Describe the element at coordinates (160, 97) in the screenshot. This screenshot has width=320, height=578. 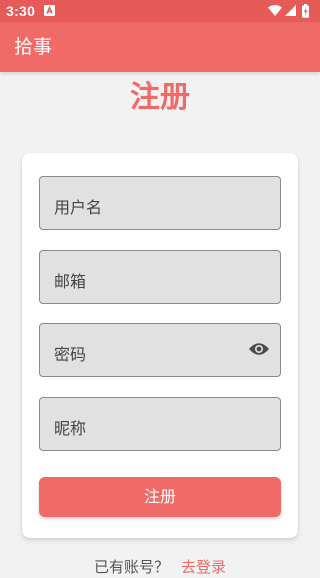
I see `page-title: 注册` at that location.